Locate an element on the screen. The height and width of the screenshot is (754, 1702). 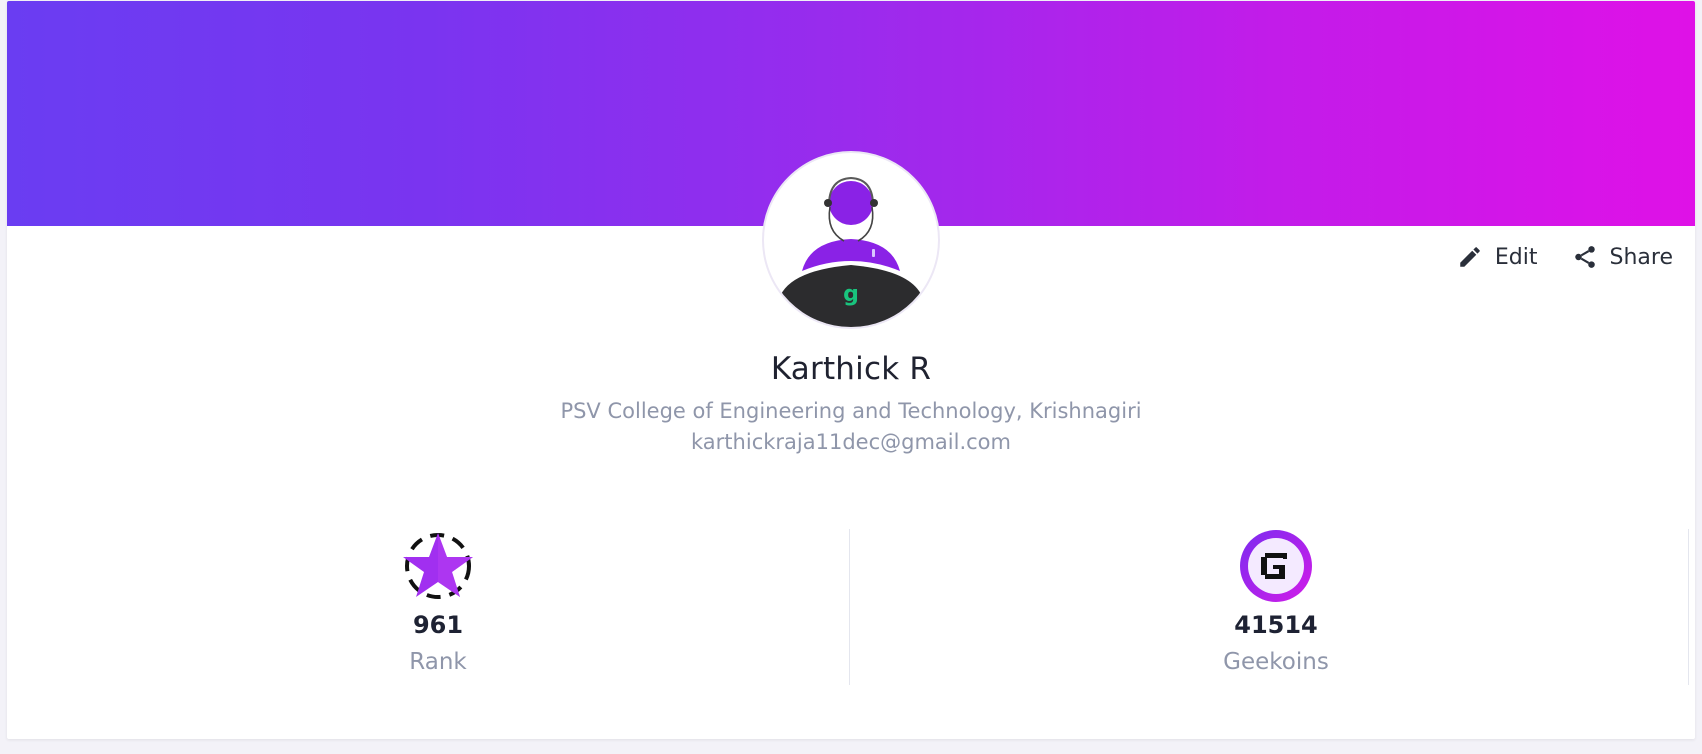
profile-email: karthickraja11dec@gmail.com is located at coordinates (851, 442).